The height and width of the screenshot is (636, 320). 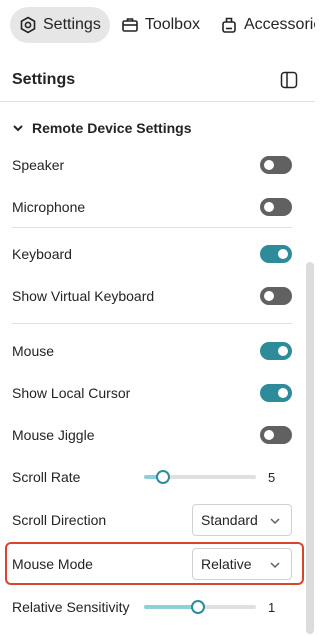 I want to click on tab-bar: Settings Toolbox Accessories, so click(x=157, y=25).